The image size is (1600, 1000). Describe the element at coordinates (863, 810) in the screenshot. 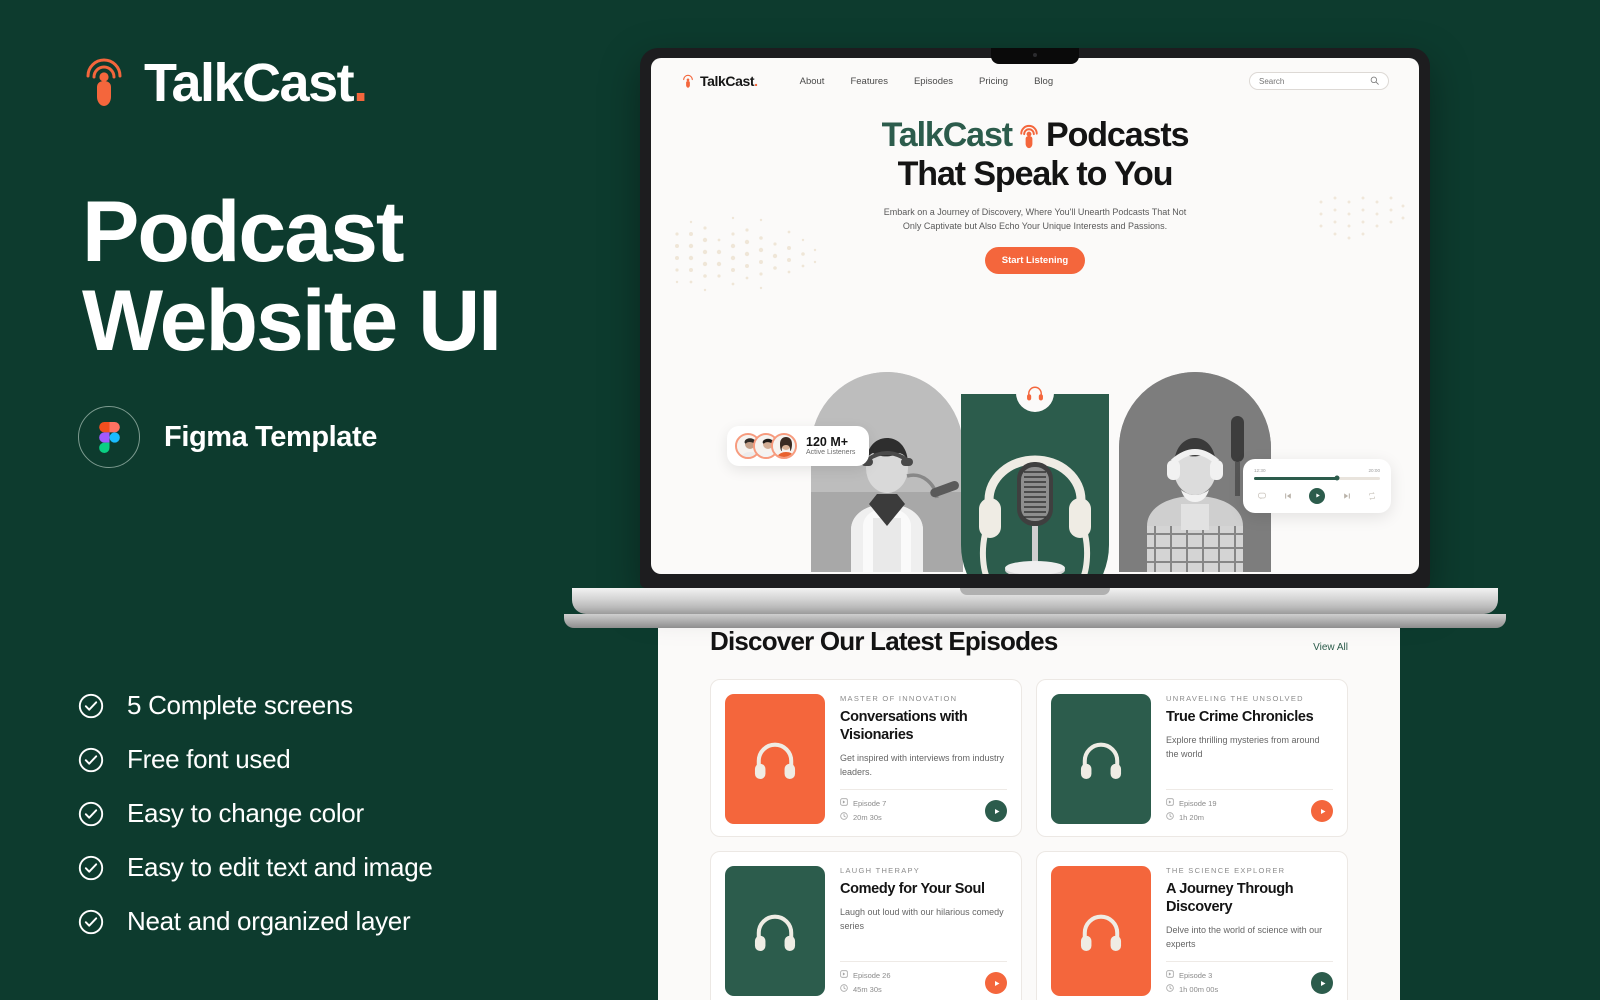

I see `episode-meta: Episode 7 20m 30s` at that location.